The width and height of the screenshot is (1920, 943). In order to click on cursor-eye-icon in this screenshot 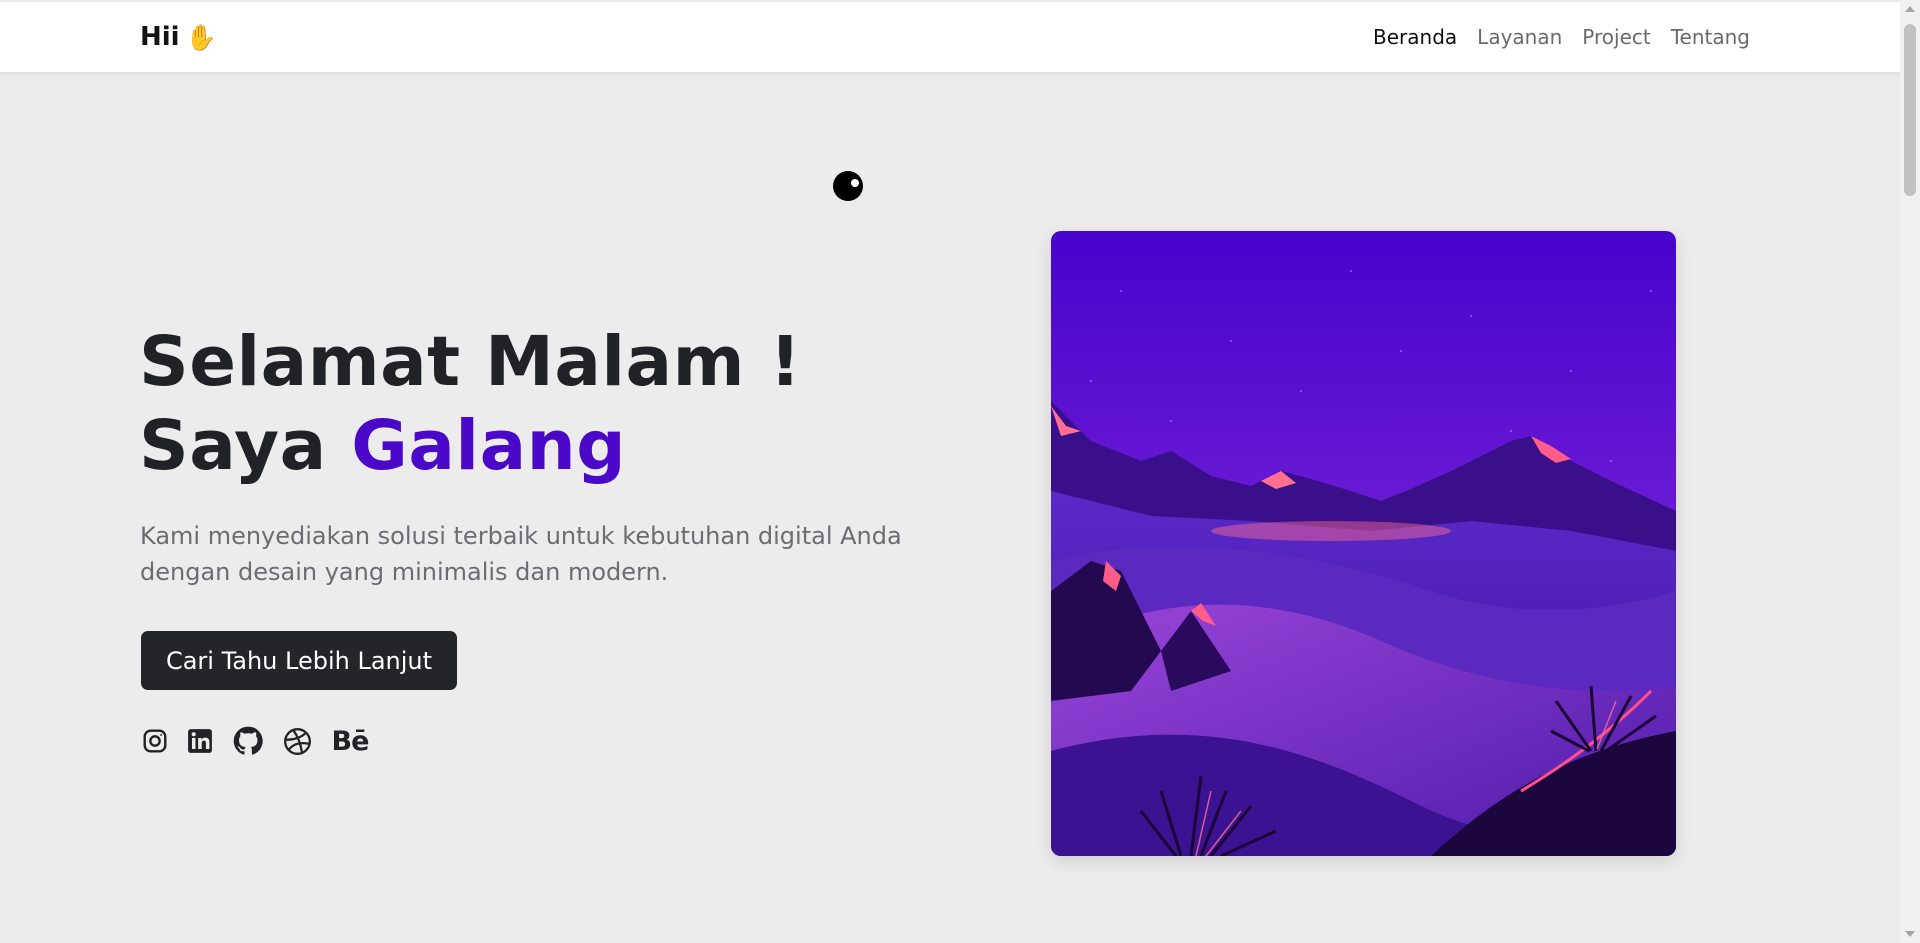, I will do `click(848, 186)`.